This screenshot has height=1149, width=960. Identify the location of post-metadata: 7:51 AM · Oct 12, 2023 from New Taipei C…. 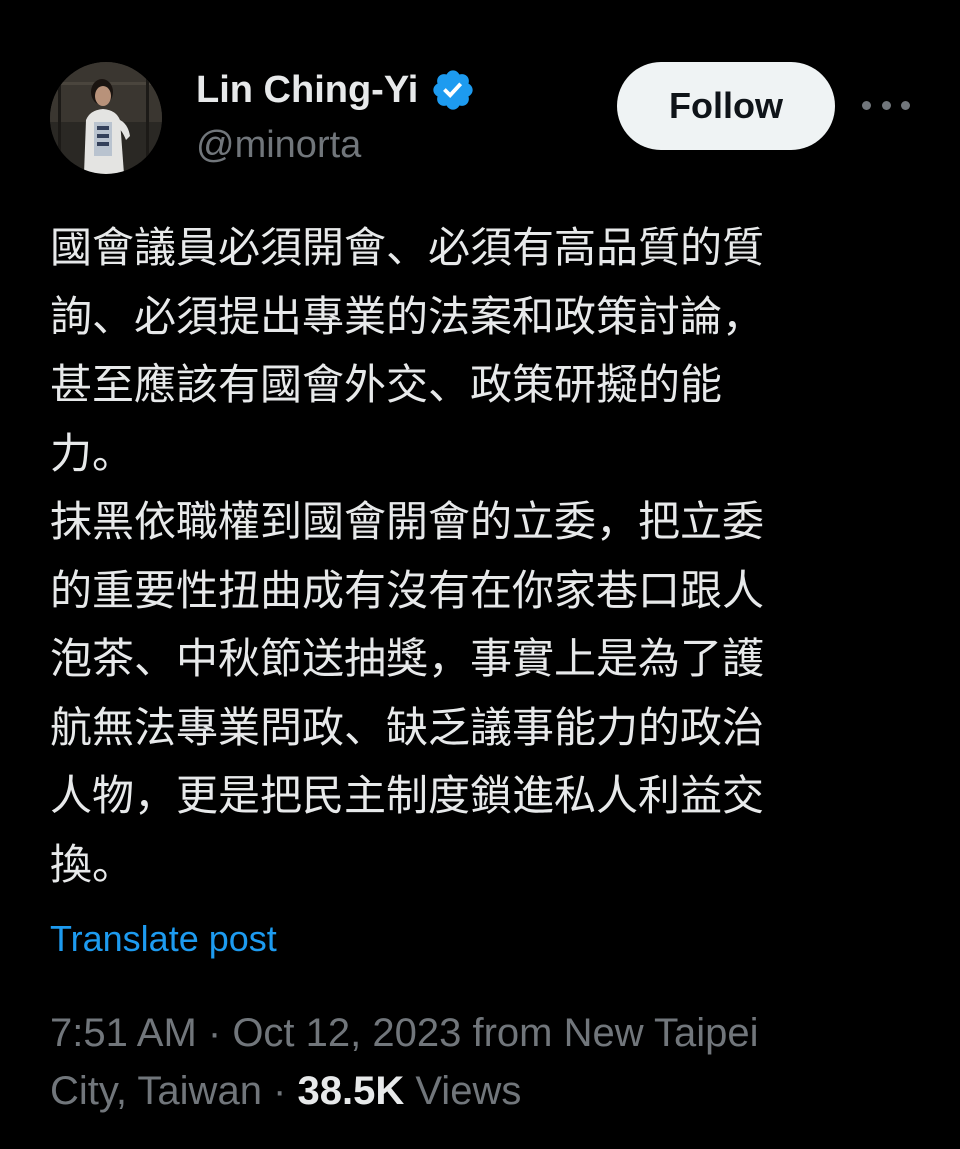
(404, 1062).